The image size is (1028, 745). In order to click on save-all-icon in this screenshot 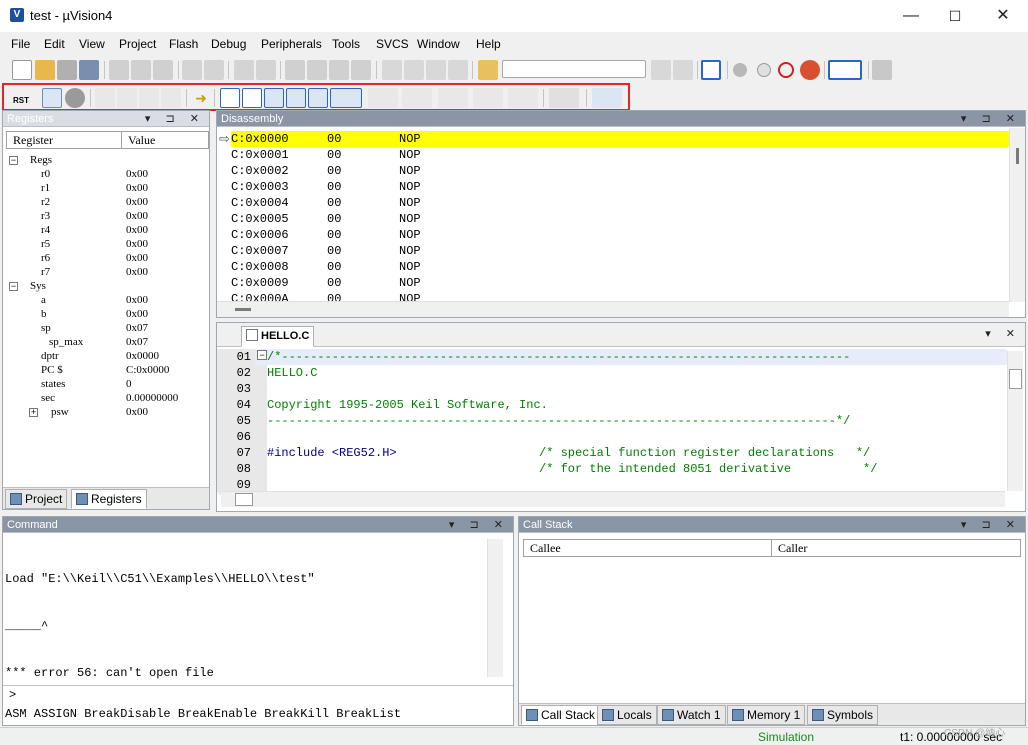, I will do `click(89, 70)`.